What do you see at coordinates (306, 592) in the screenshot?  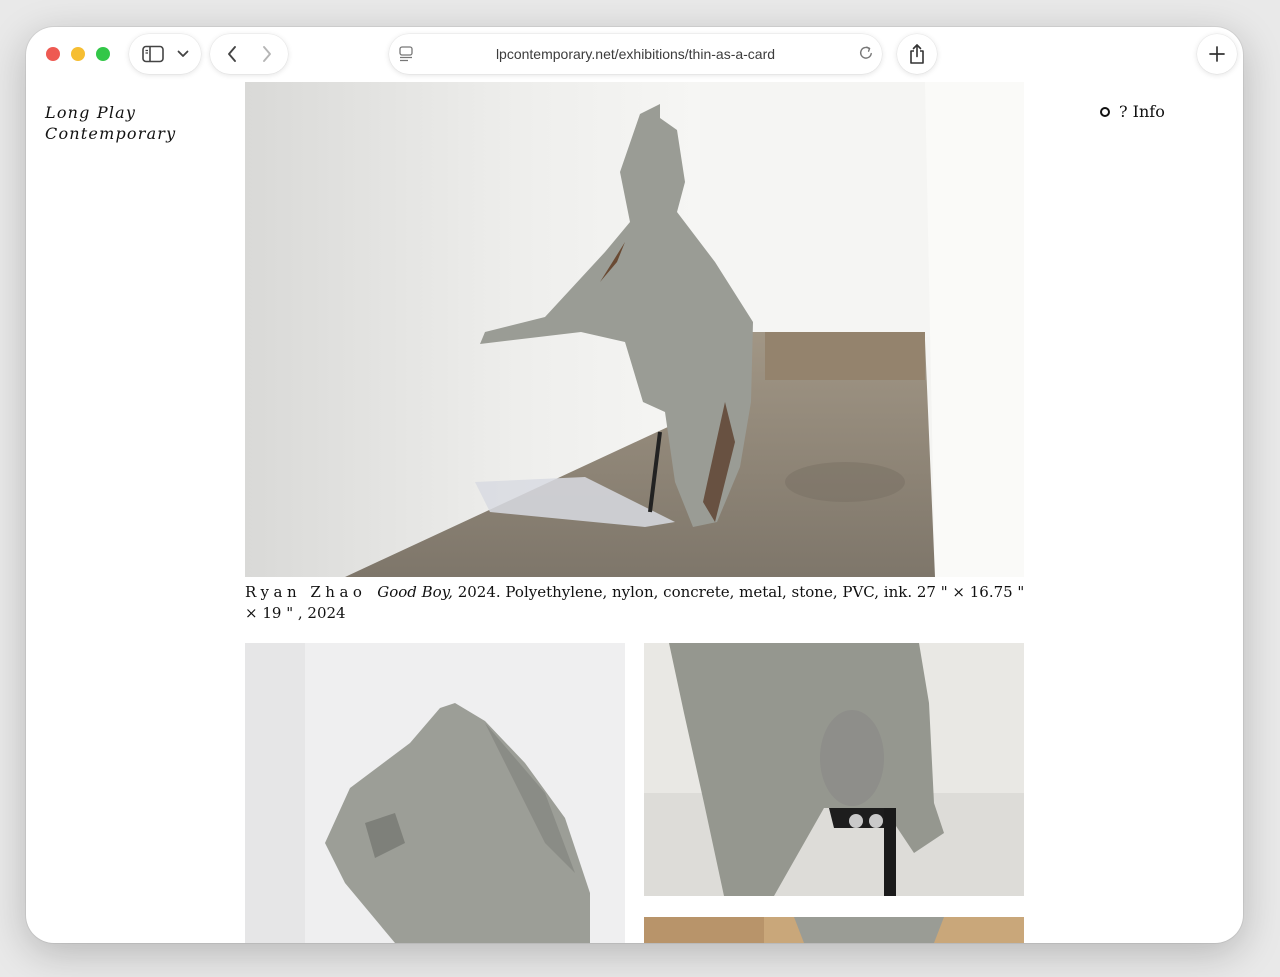 I see `artist-name: Ryan Zhao` at bounding box center [306, 592].